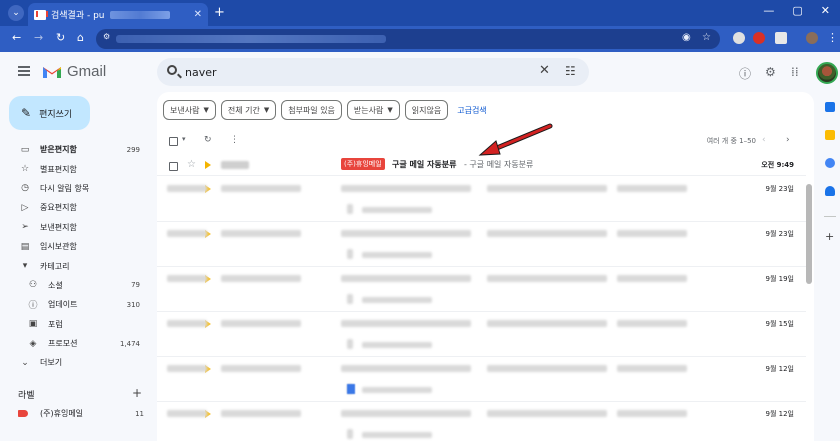 This screenshot has height=441, width=840. Describe the element at coordinates (75, 304) in the screenshot. I see `sidebar-item: ⓘ 업데이트 310` at that location.